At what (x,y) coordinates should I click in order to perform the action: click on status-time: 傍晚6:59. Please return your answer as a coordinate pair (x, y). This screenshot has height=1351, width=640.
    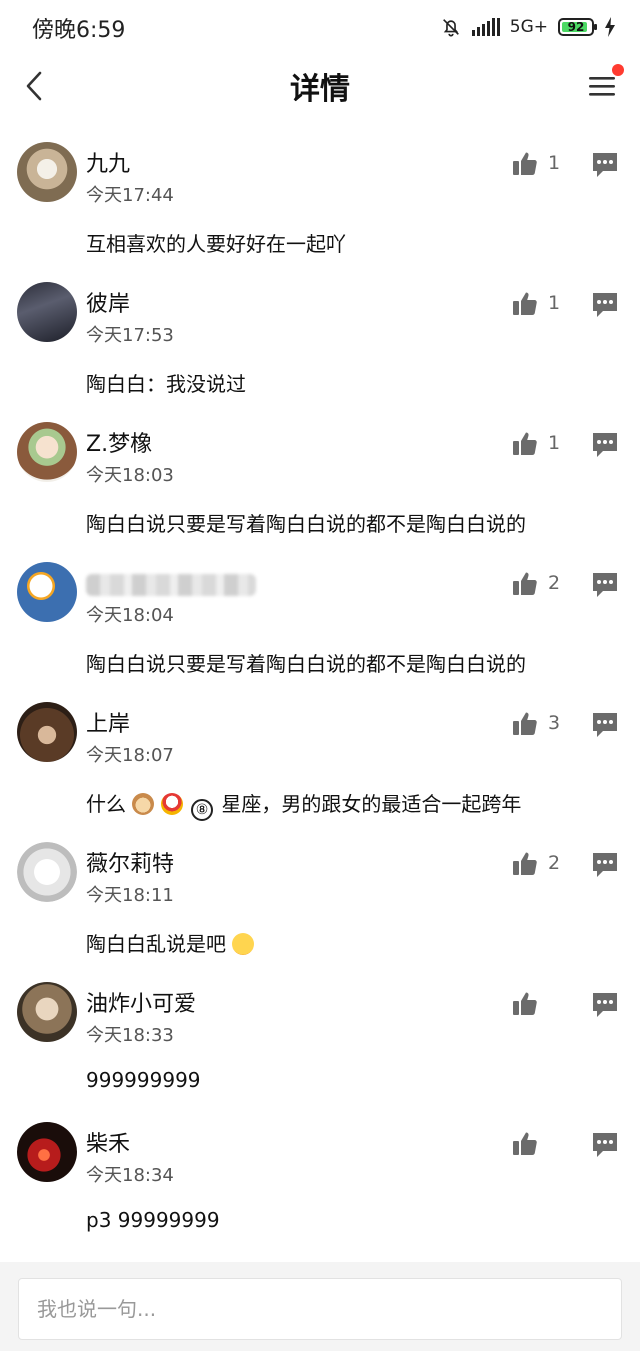
    Looking at the image, I should click on (79, 30).